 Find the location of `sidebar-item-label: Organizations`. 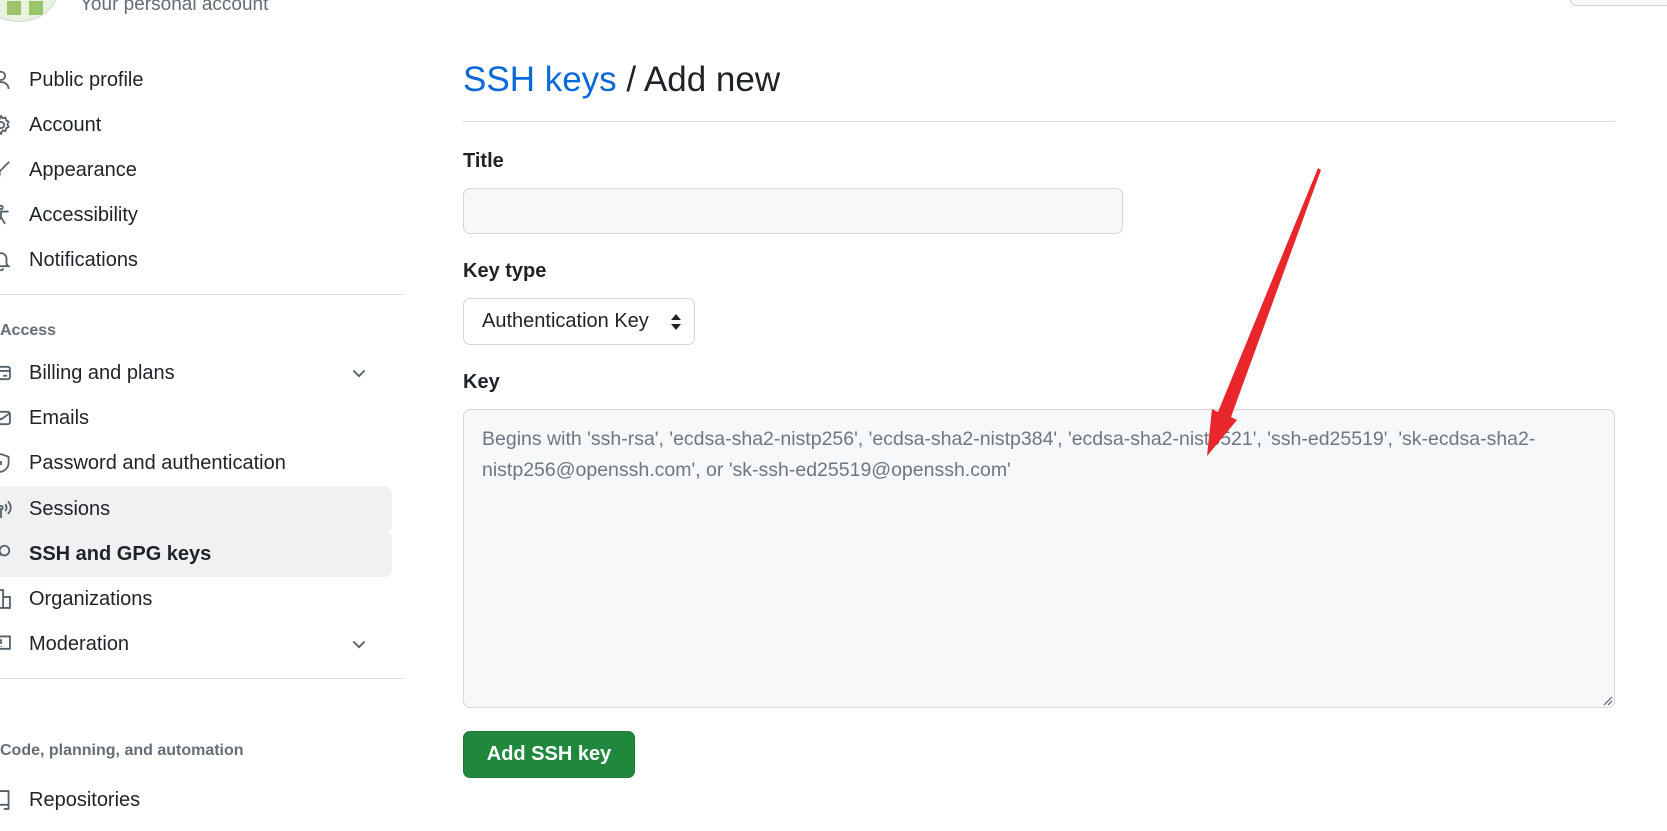

sidebar-item-label: Organizations is located at coordinates (91, 598).